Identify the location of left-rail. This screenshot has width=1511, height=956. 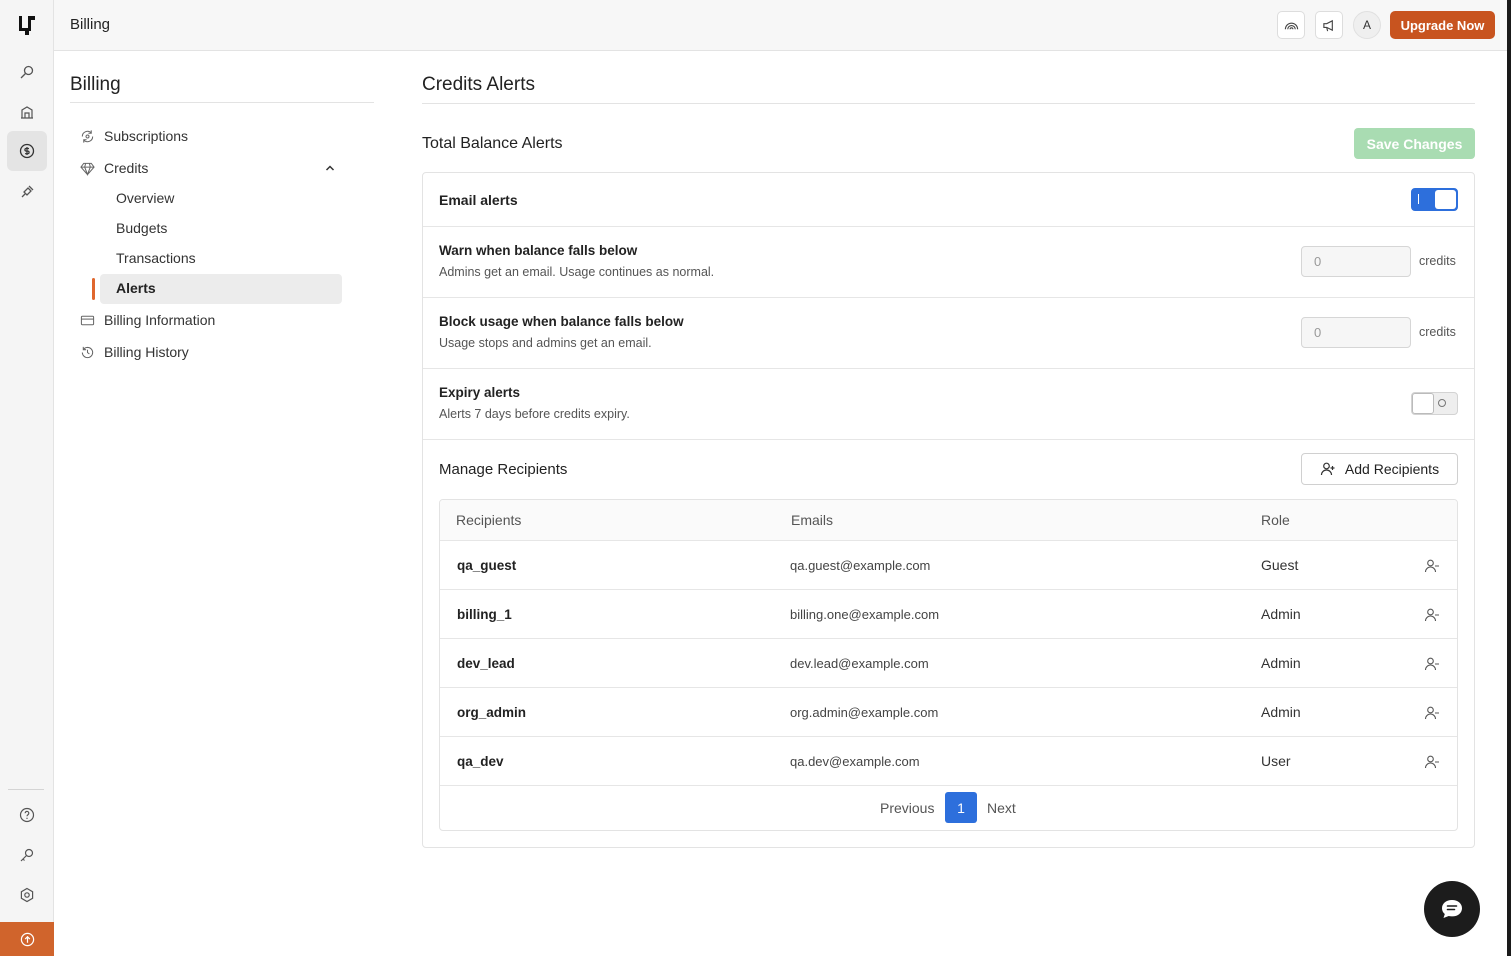
(27, 478).